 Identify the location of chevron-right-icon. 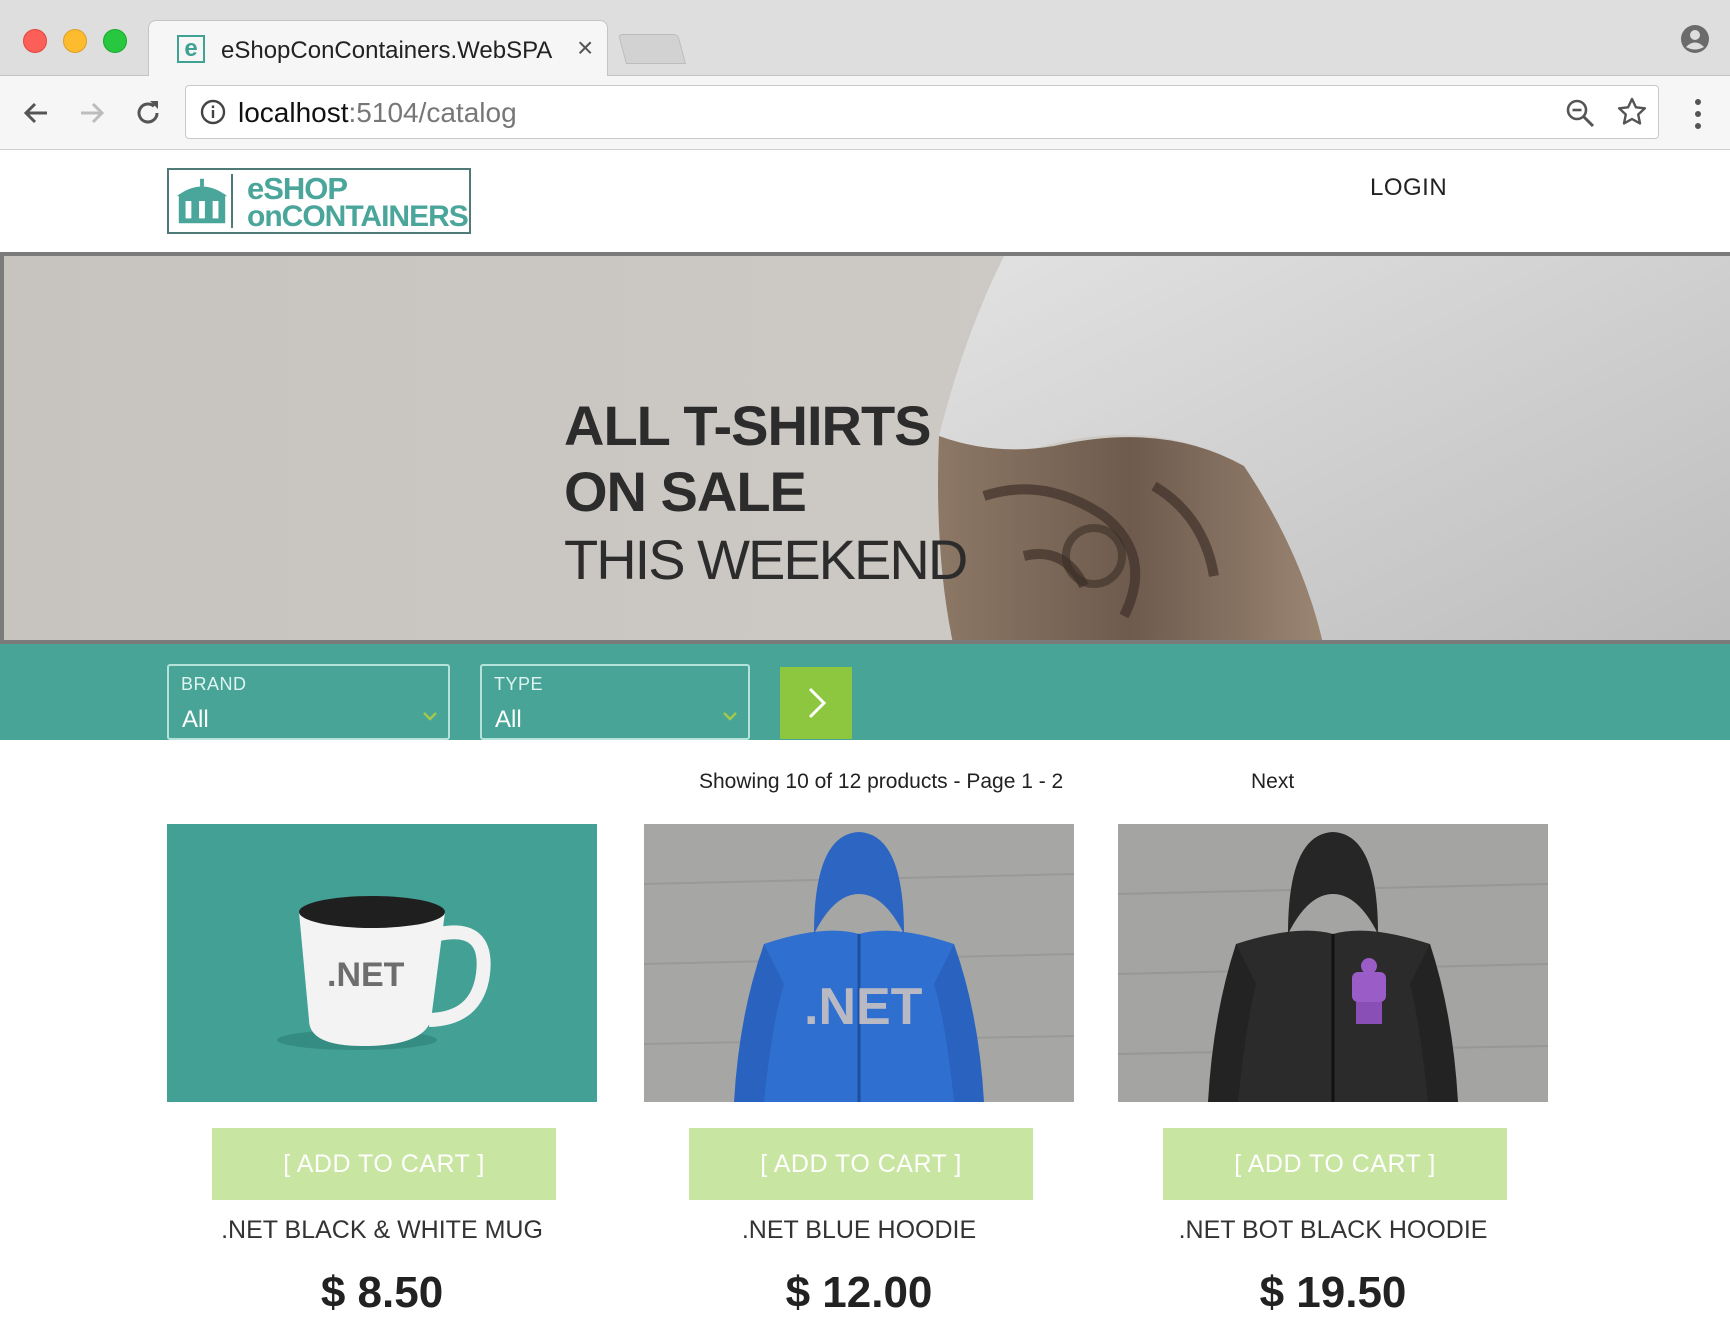
(817, 703).